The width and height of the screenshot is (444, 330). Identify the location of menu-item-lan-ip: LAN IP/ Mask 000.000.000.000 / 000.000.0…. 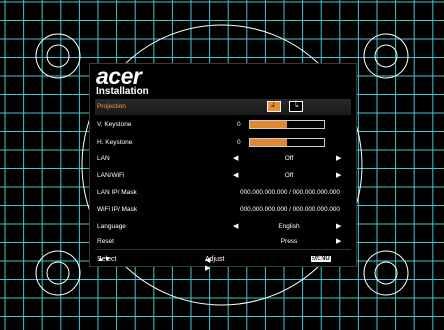
(223, 193).